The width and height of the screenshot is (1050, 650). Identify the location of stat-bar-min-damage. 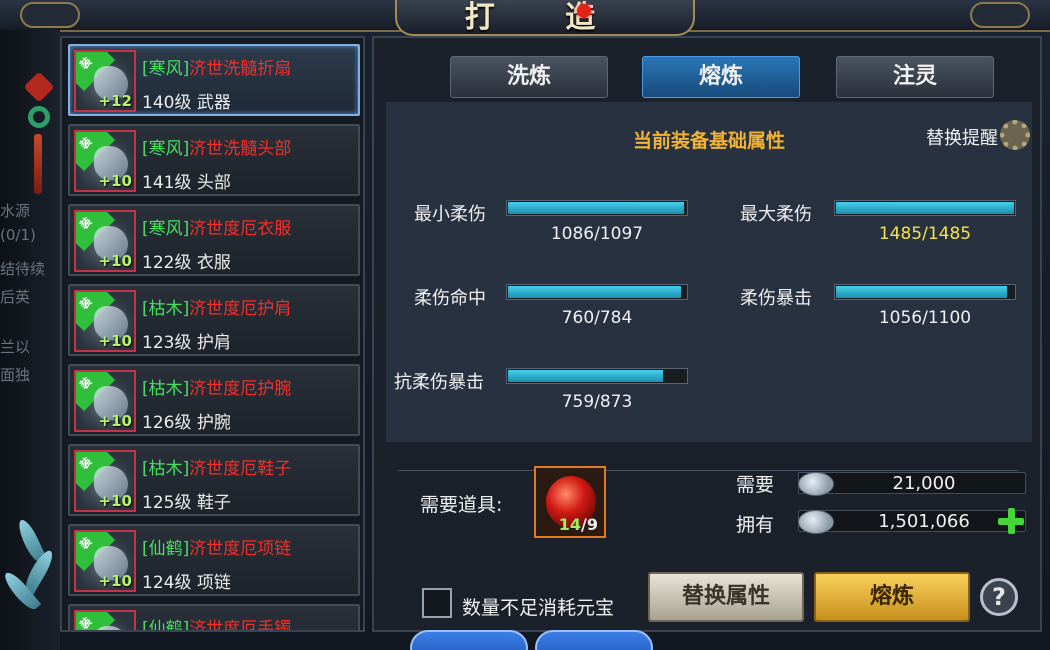
(597, 208).